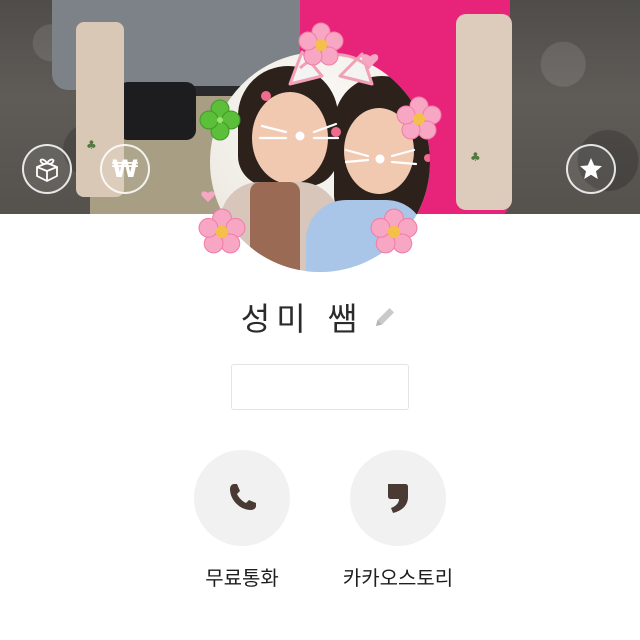 The width and height of the screenshot is (640, 640). I want to click on won-icon: ₩, so click(125, 169).